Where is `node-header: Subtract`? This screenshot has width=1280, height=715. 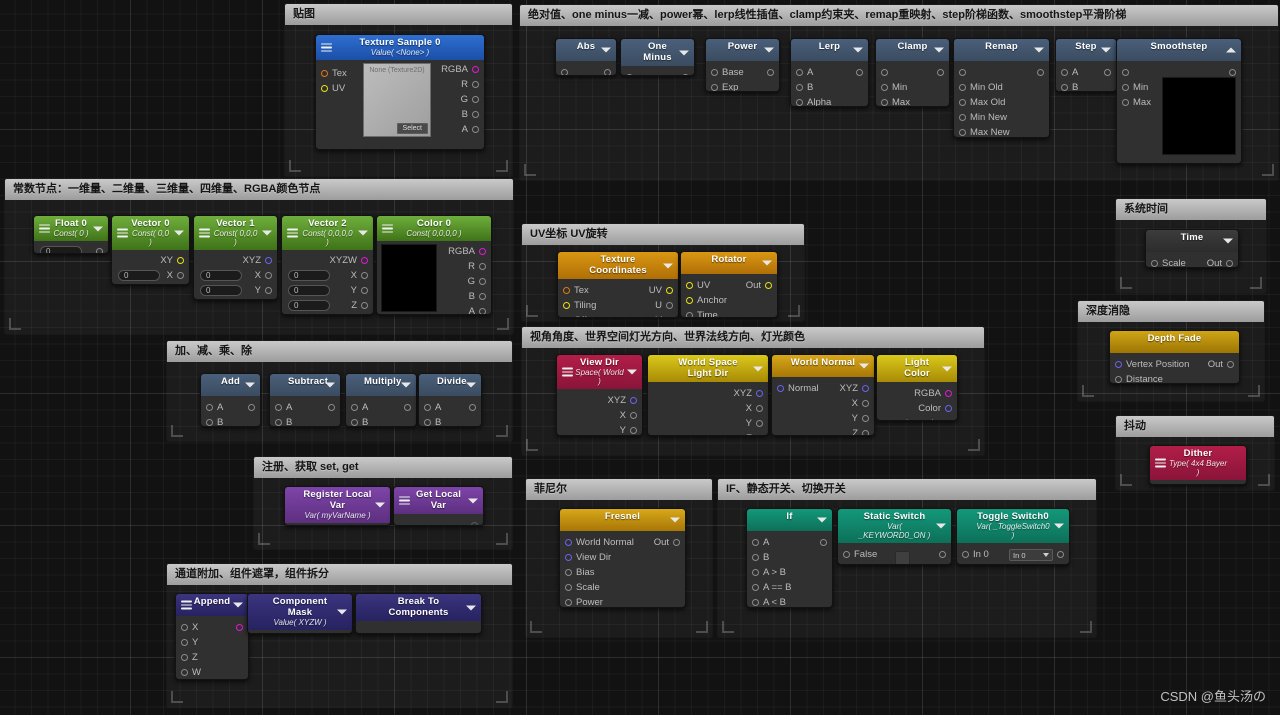 node-header: Subtract is located at coordinates (305, 385).